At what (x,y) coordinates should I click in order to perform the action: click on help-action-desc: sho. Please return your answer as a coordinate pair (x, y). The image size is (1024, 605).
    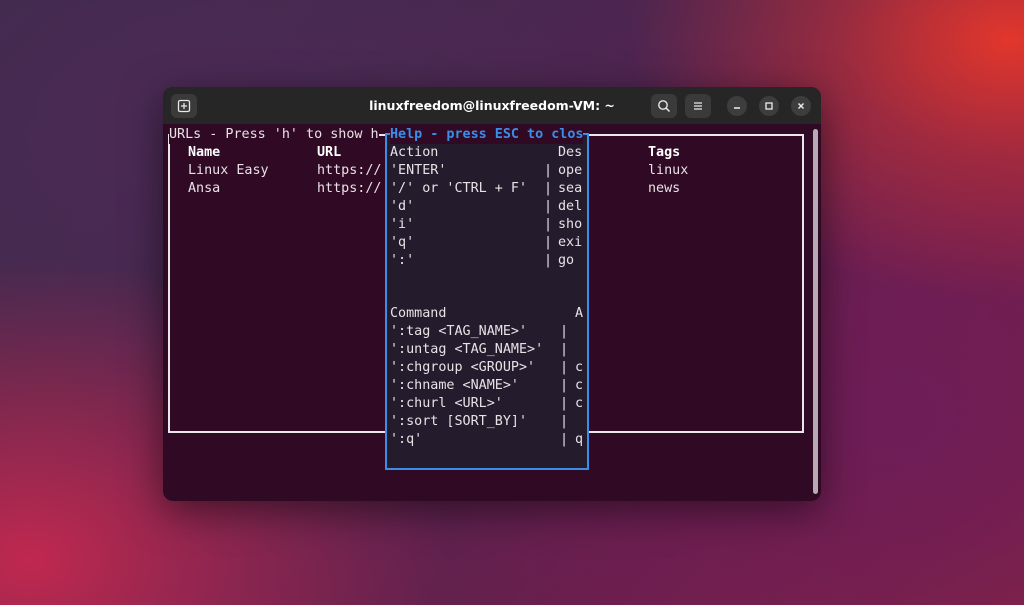
    Looking at the image, I should click on (570, 224).